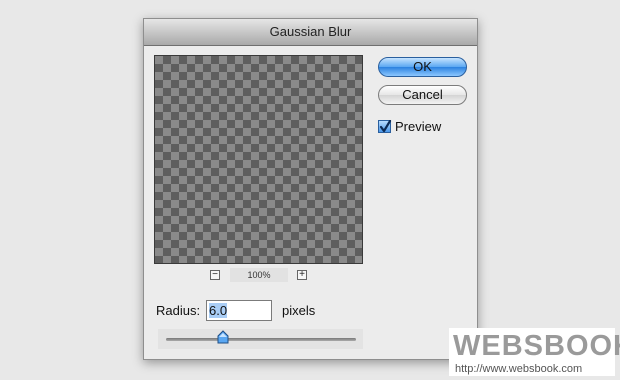 This screenshot has height=380, width=620. Describe the element at coordinates (223, 337) in the screenshot. I see `slider-thumb-icon` at that location.